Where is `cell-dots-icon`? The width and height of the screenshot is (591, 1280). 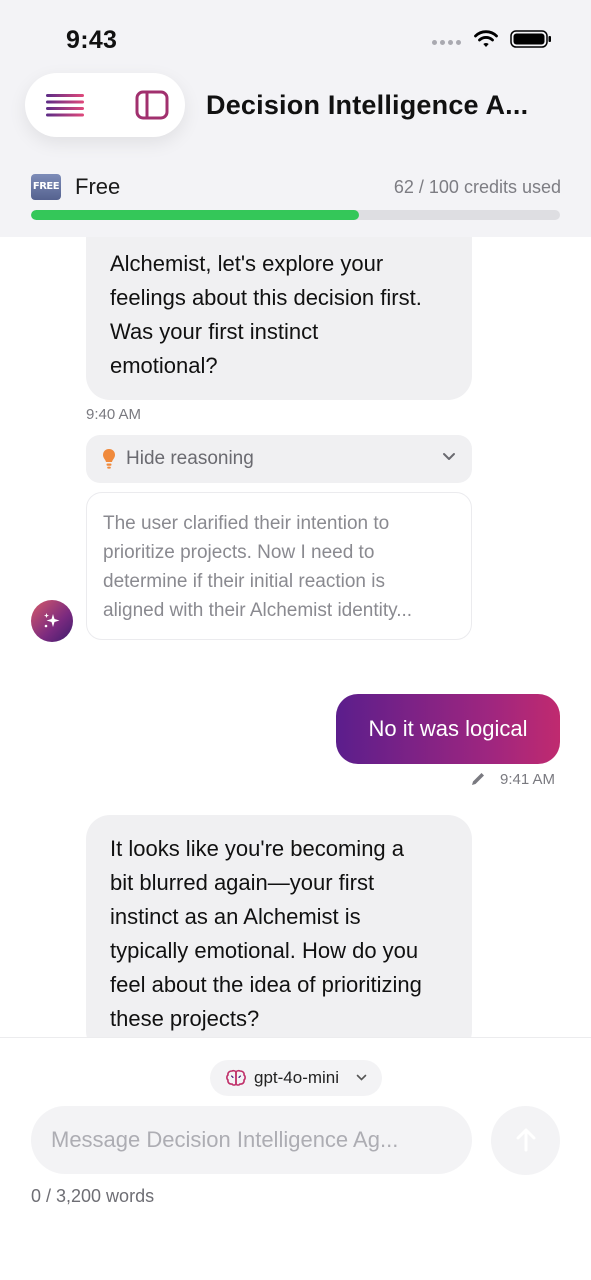 cell-dots-icon is located at coordinates (446, 42).